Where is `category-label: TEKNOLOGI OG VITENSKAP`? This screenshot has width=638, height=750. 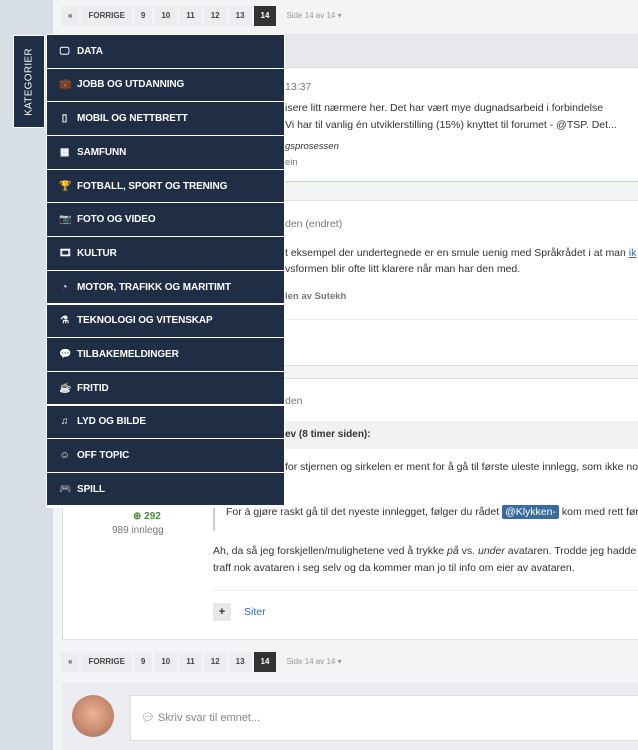
category-label: TEKNOLOGI OG VITENSKAP is located at coordinates (145, 321).